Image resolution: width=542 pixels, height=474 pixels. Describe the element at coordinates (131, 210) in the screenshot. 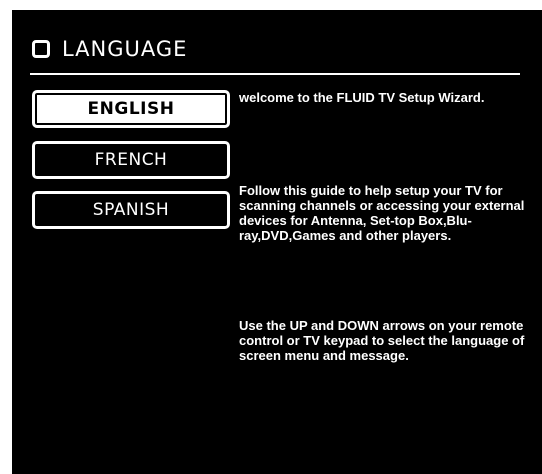

I see `language-option-spanish: SPANISH` at that location.